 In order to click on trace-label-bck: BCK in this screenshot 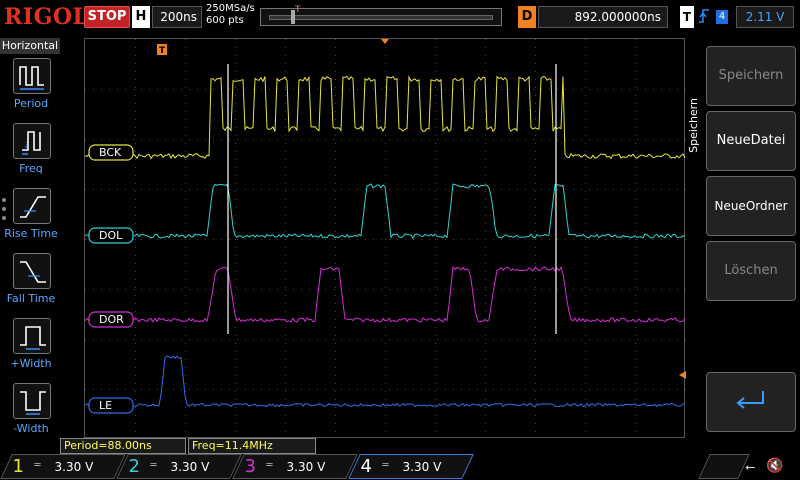, I will do `click(110, 152)`.